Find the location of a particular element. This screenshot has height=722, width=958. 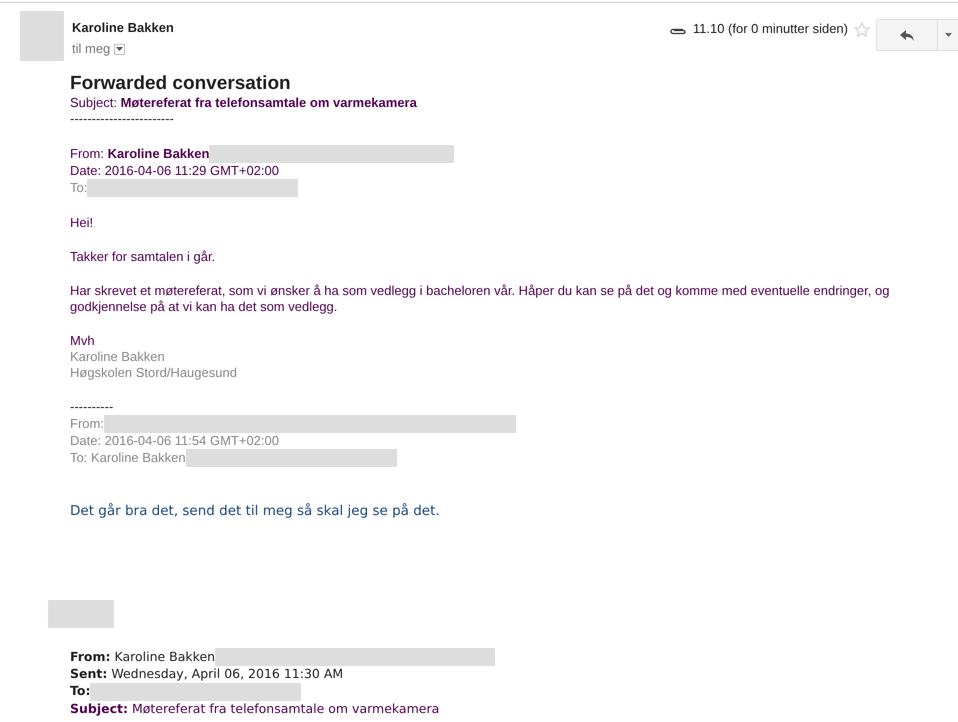

recipient-label: til meg is located at coordinates (91, 49).